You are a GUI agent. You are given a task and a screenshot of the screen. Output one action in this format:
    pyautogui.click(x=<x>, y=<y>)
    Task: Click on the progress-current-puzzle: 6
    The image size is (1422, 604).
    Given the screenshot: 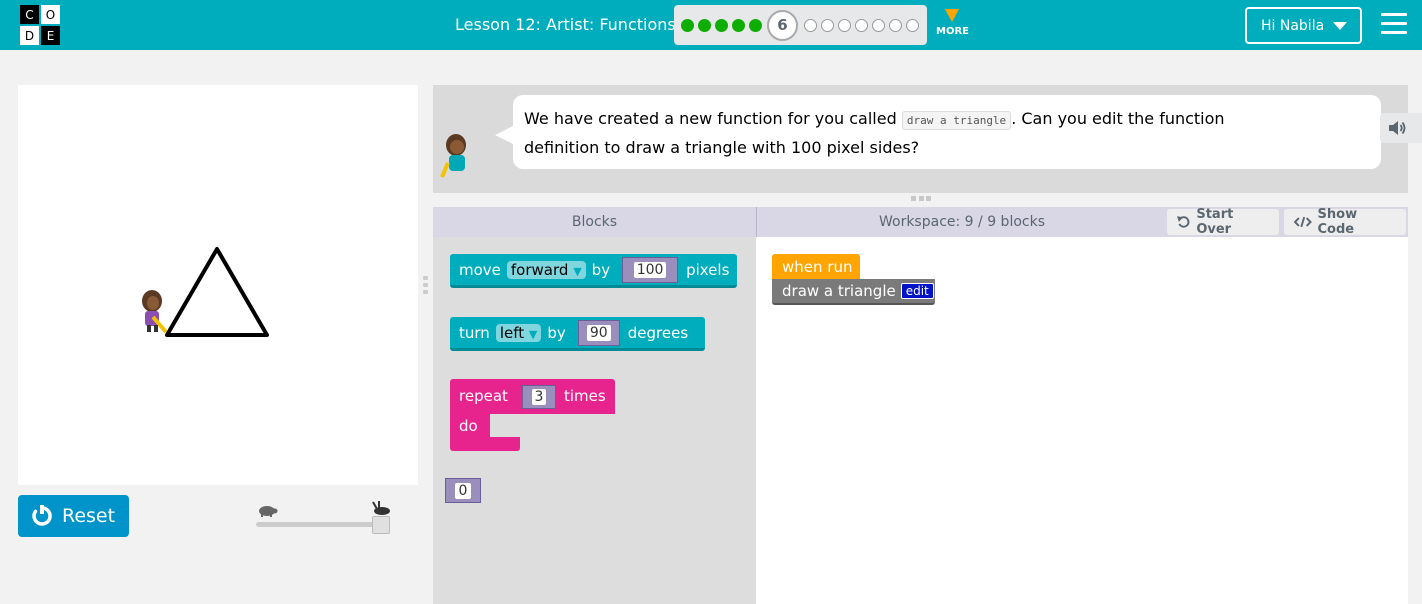 What is the action you would take?
    pyautogui.click(x=782, y=25)
    